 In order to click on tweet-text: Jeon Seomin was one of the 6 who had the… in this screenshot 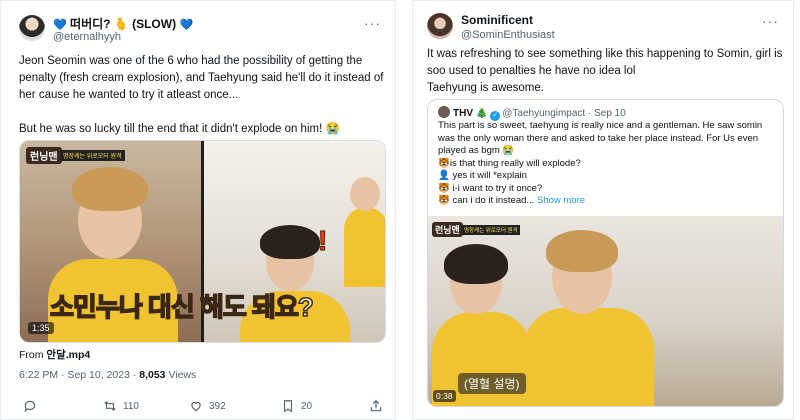, I will do `click(201, 95)`.